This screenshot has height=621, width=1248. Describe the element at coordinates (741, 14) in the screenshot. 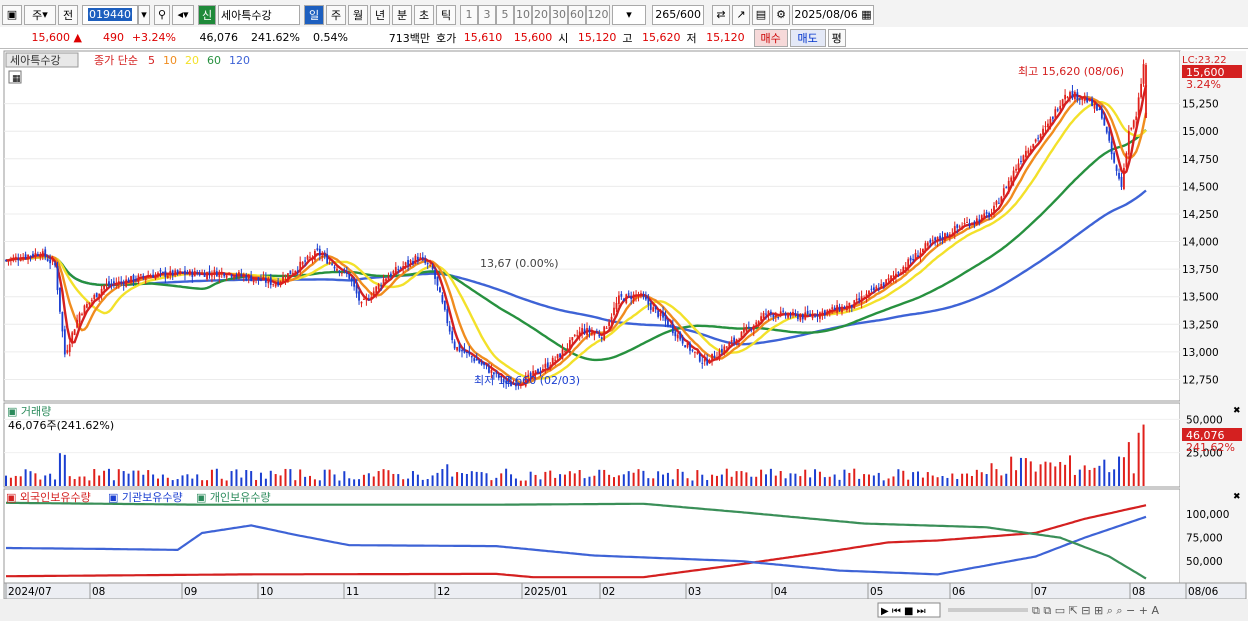

I see `draw-icon: ↗` at that location.